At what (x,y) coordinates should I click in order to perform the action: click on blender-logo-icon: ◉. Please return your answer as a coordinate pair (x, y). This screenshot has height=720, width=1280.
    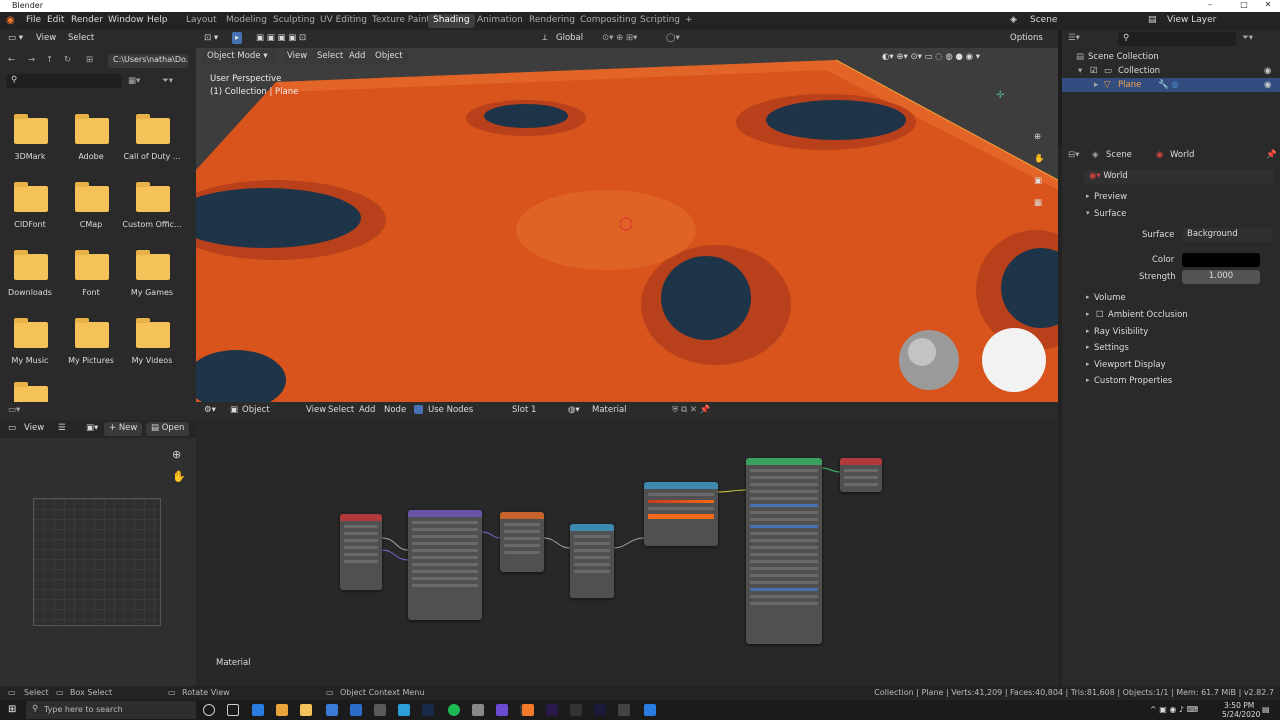
    Looking at the image, I should click on (10, 20).